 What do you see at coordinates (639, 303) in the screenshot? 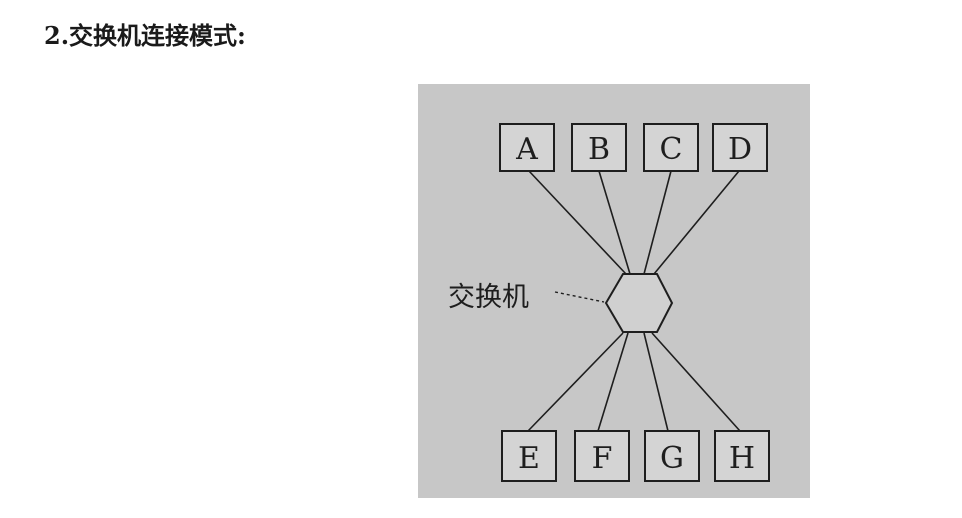
I see `switch-hub` at bounding box center [639, 303].